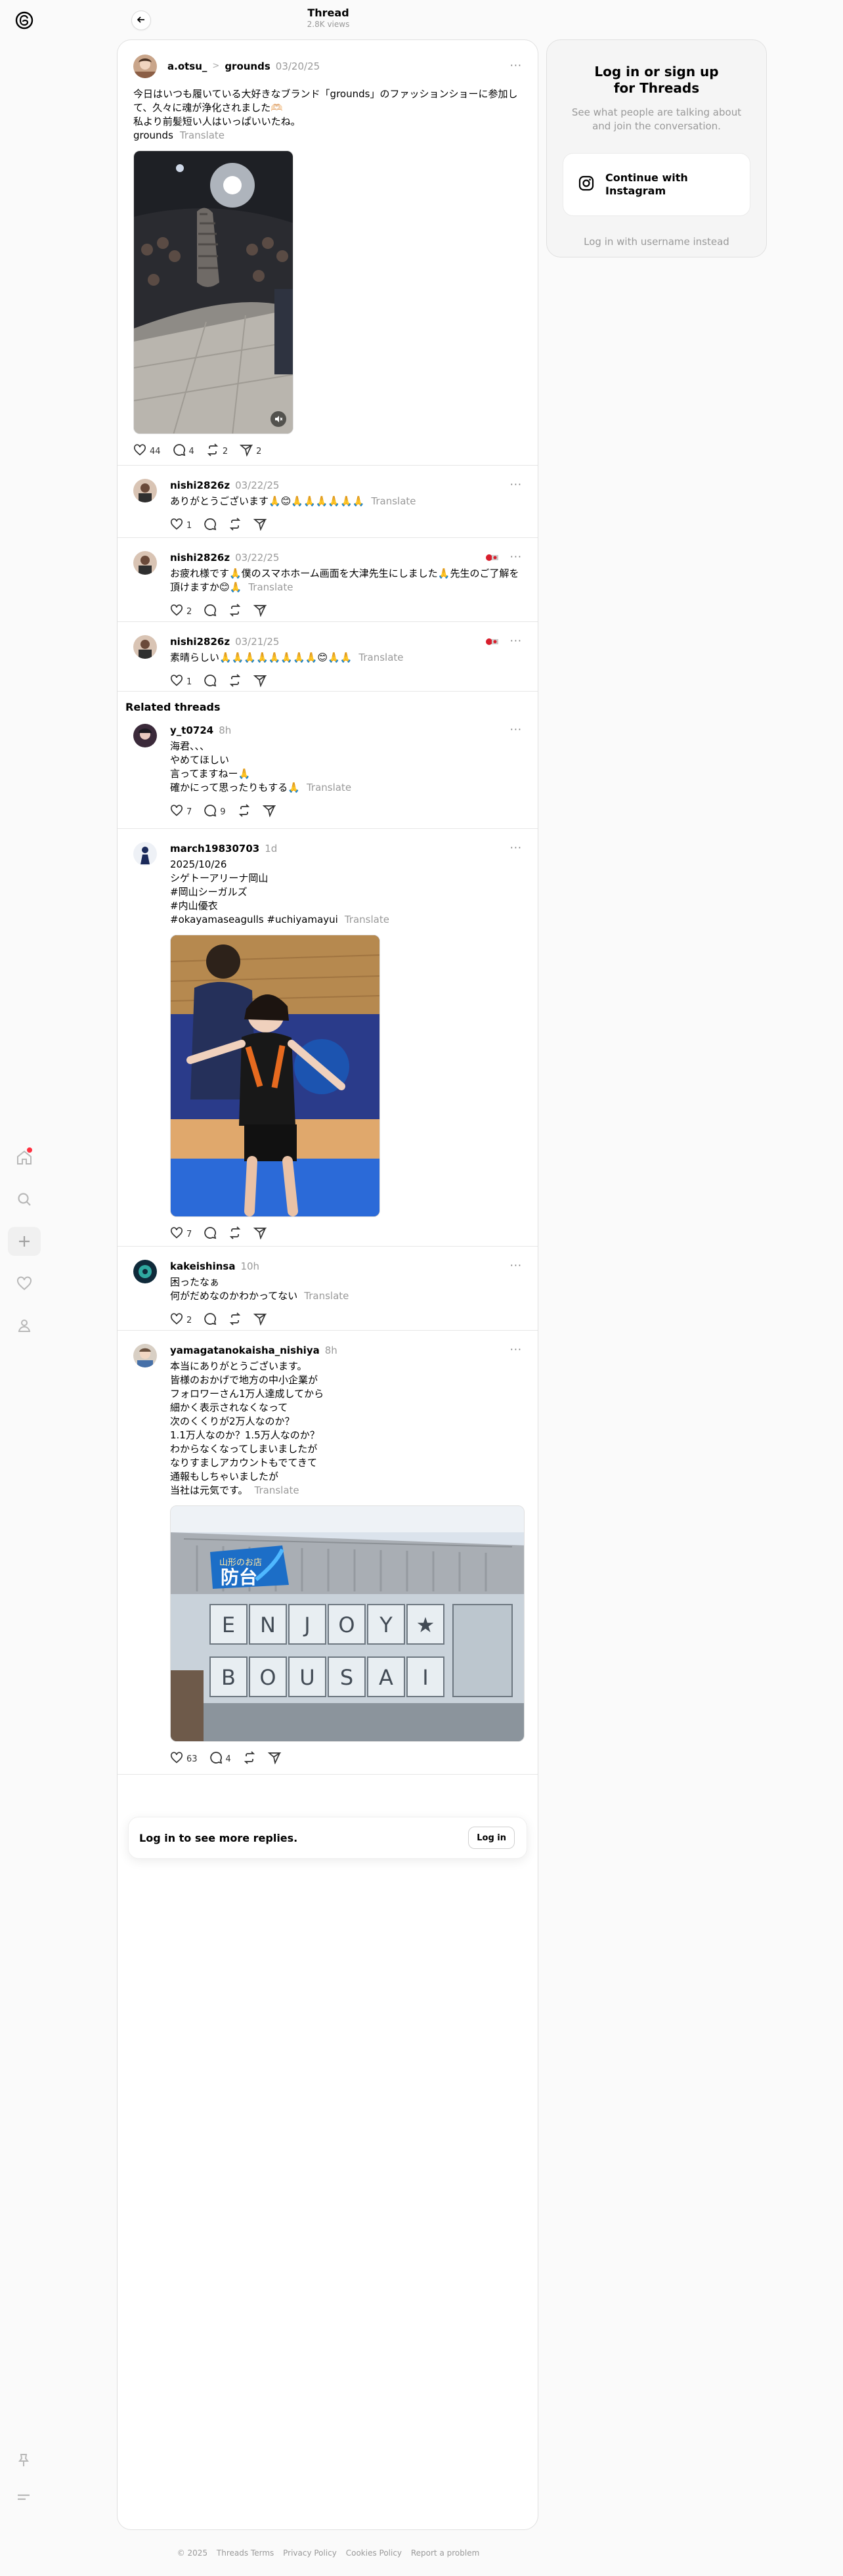 The width and height of the screenshot is (843, 2576). I want to click on reply-button: 9, so click(215, 812).